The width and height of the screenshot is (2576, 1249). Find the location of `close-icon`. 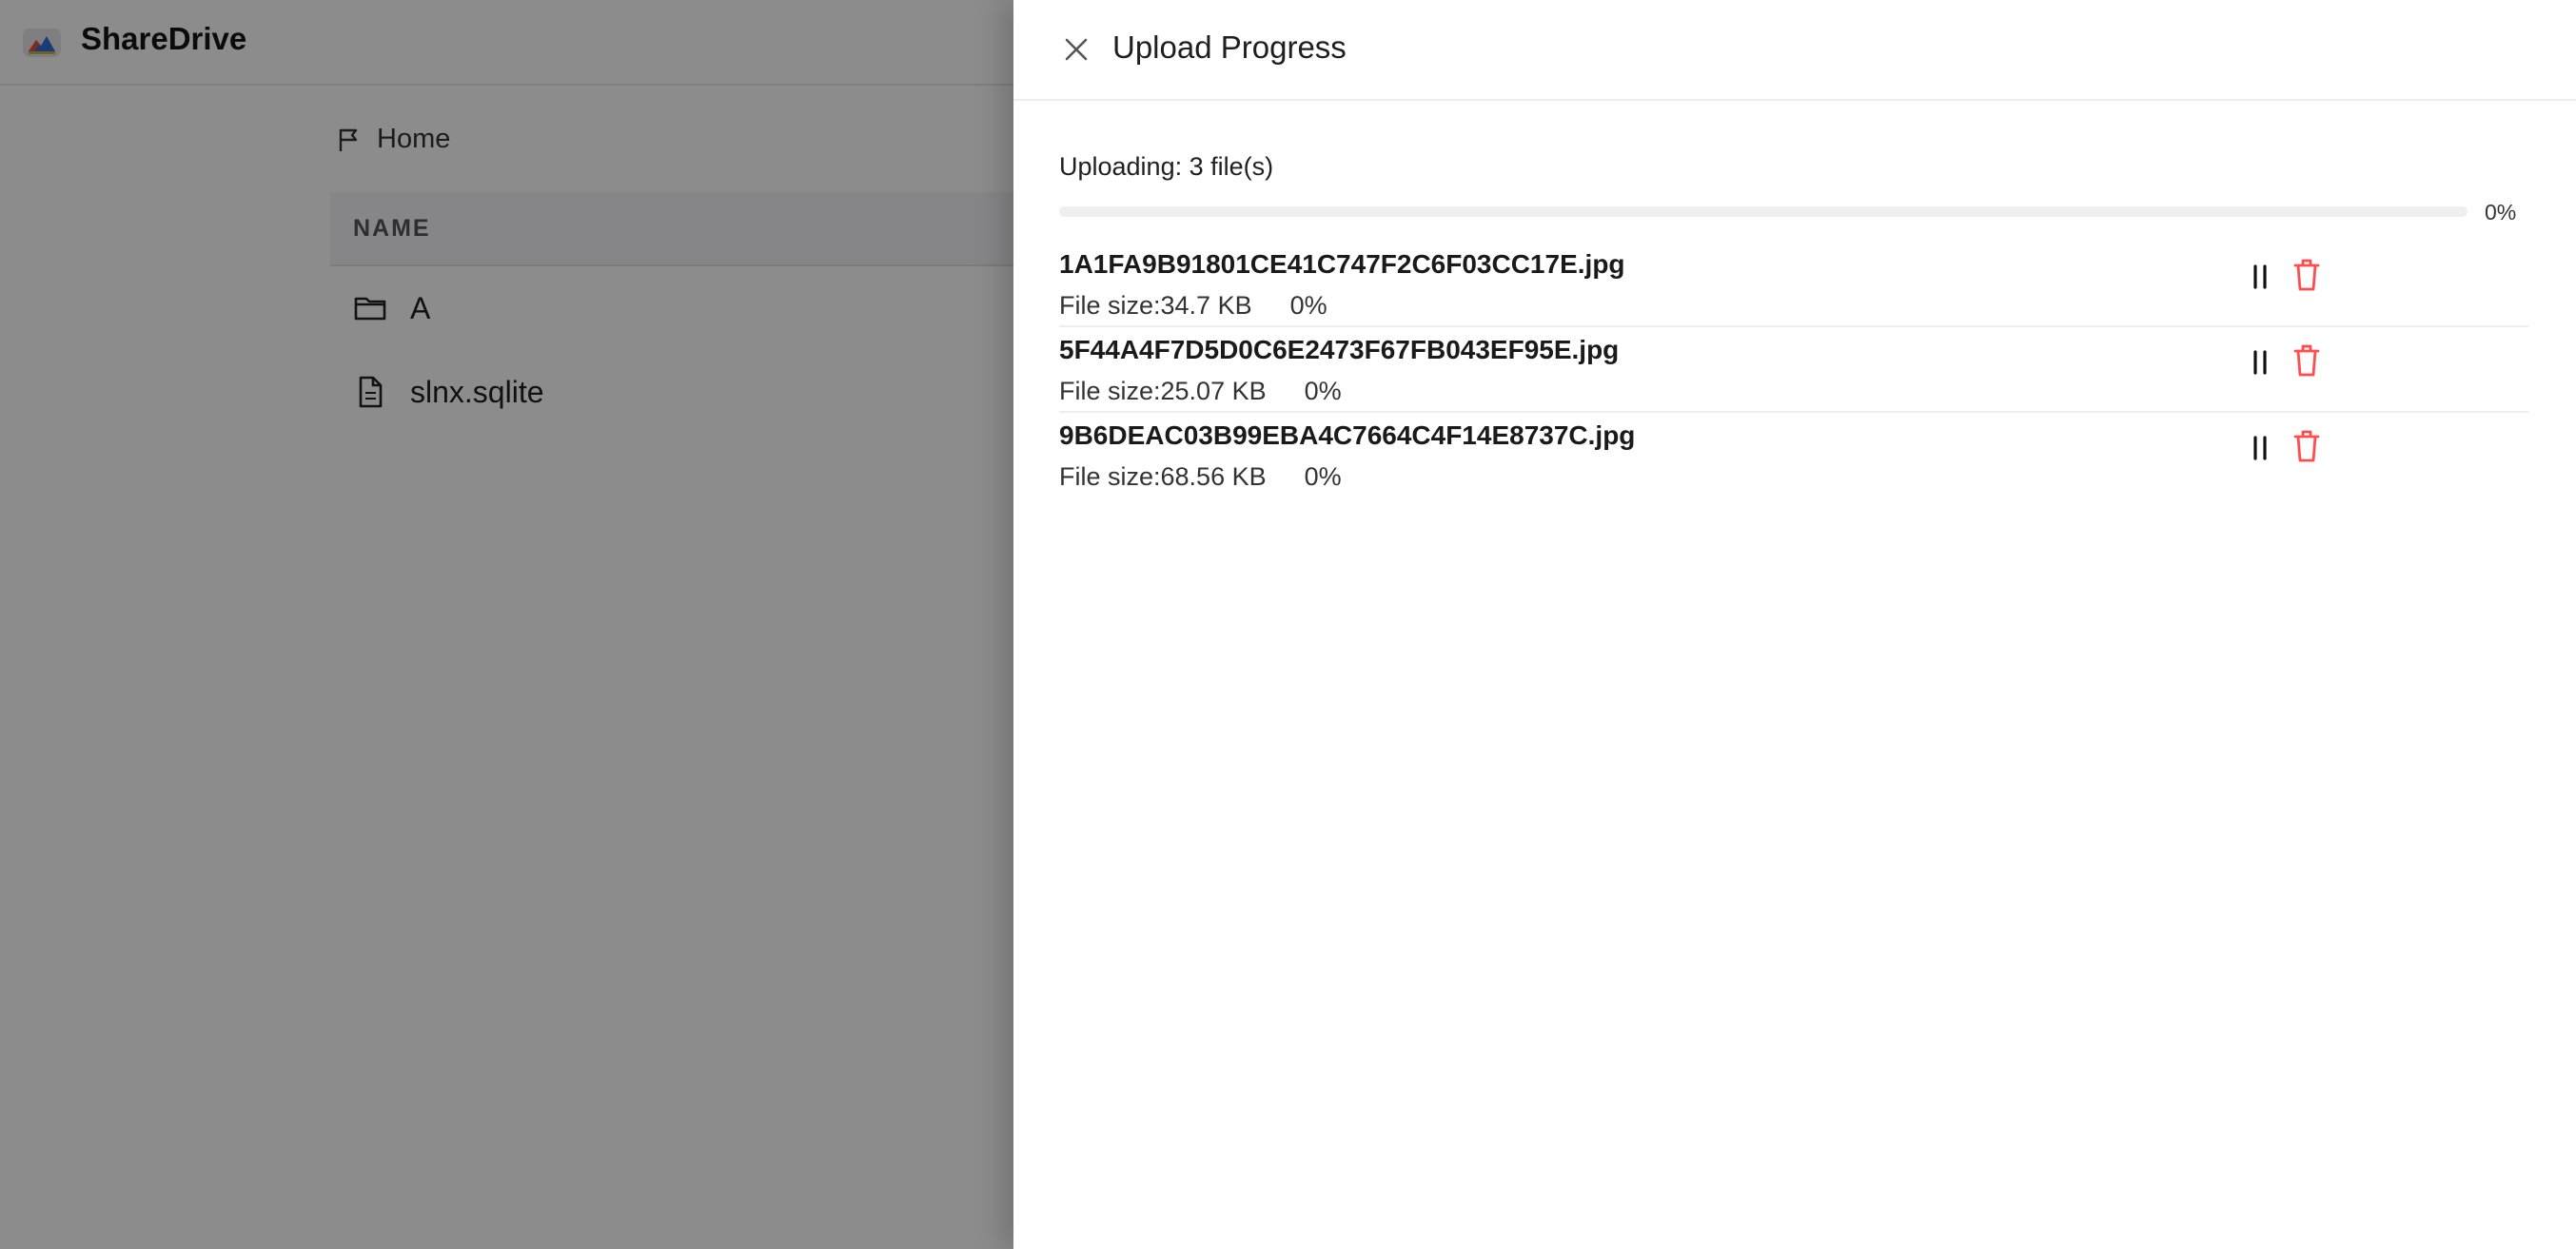

close-icon is located at coordinates (1076, 50).